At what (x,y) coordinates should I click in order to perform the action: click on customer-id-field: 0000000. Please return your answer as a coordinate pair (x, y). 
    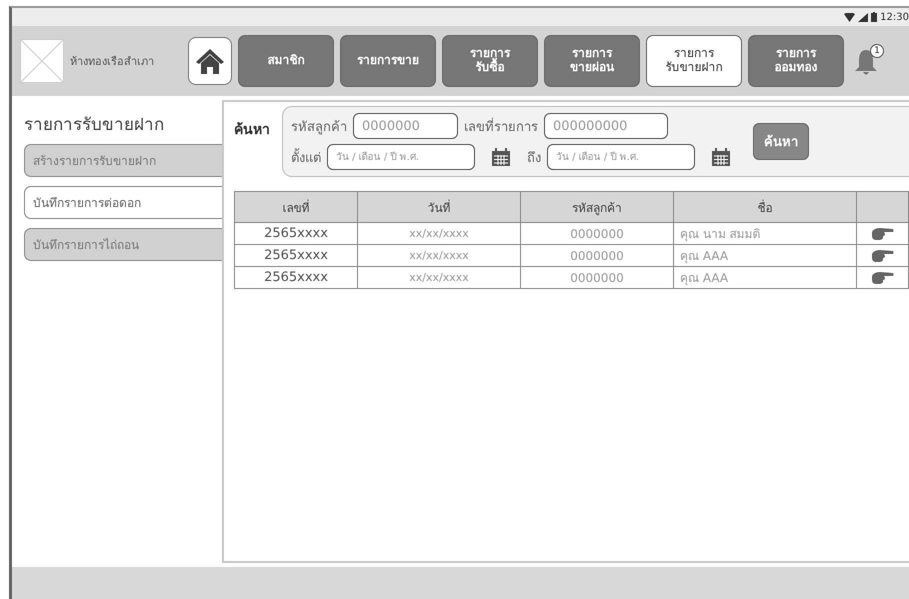
    Looking at the image, I should click on (405, 126).